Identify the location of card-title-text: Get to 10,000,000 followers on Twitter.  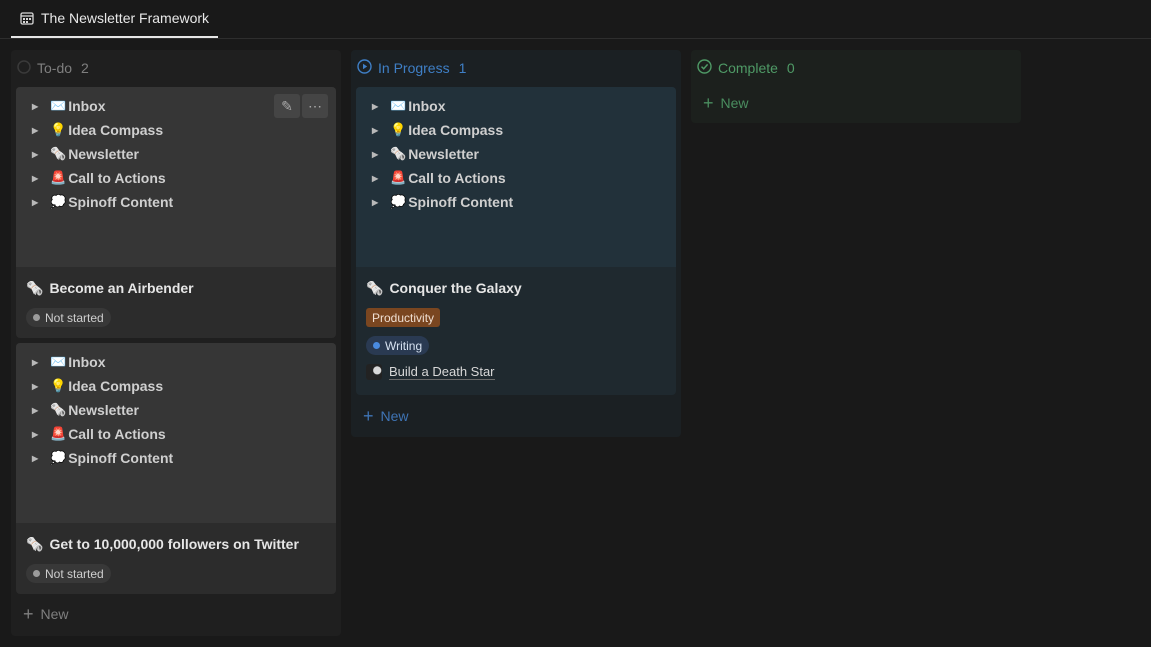
(174, 544).